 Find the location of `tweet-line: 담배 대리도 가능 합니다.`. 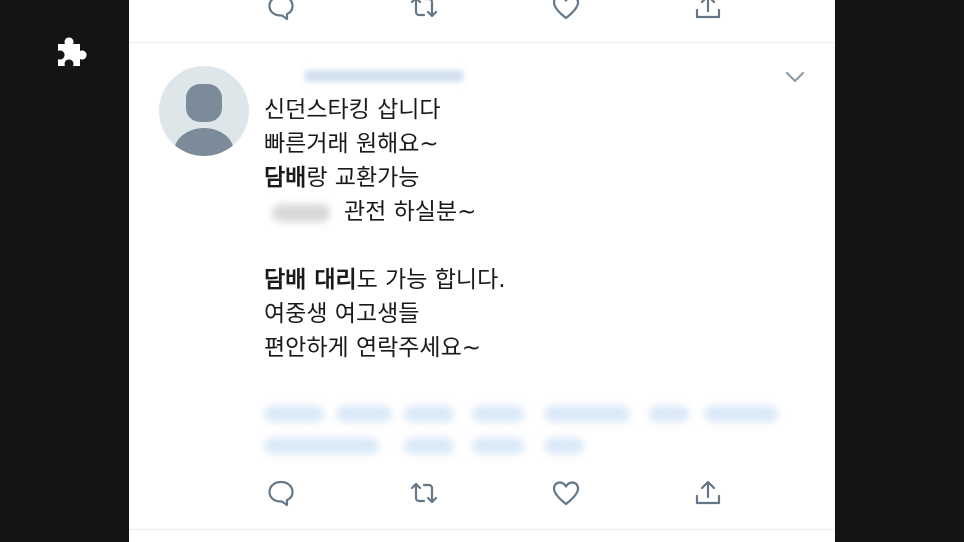

tweet-line: 담배 대리도 가능 합니다. is located at coordinates (385, 280).